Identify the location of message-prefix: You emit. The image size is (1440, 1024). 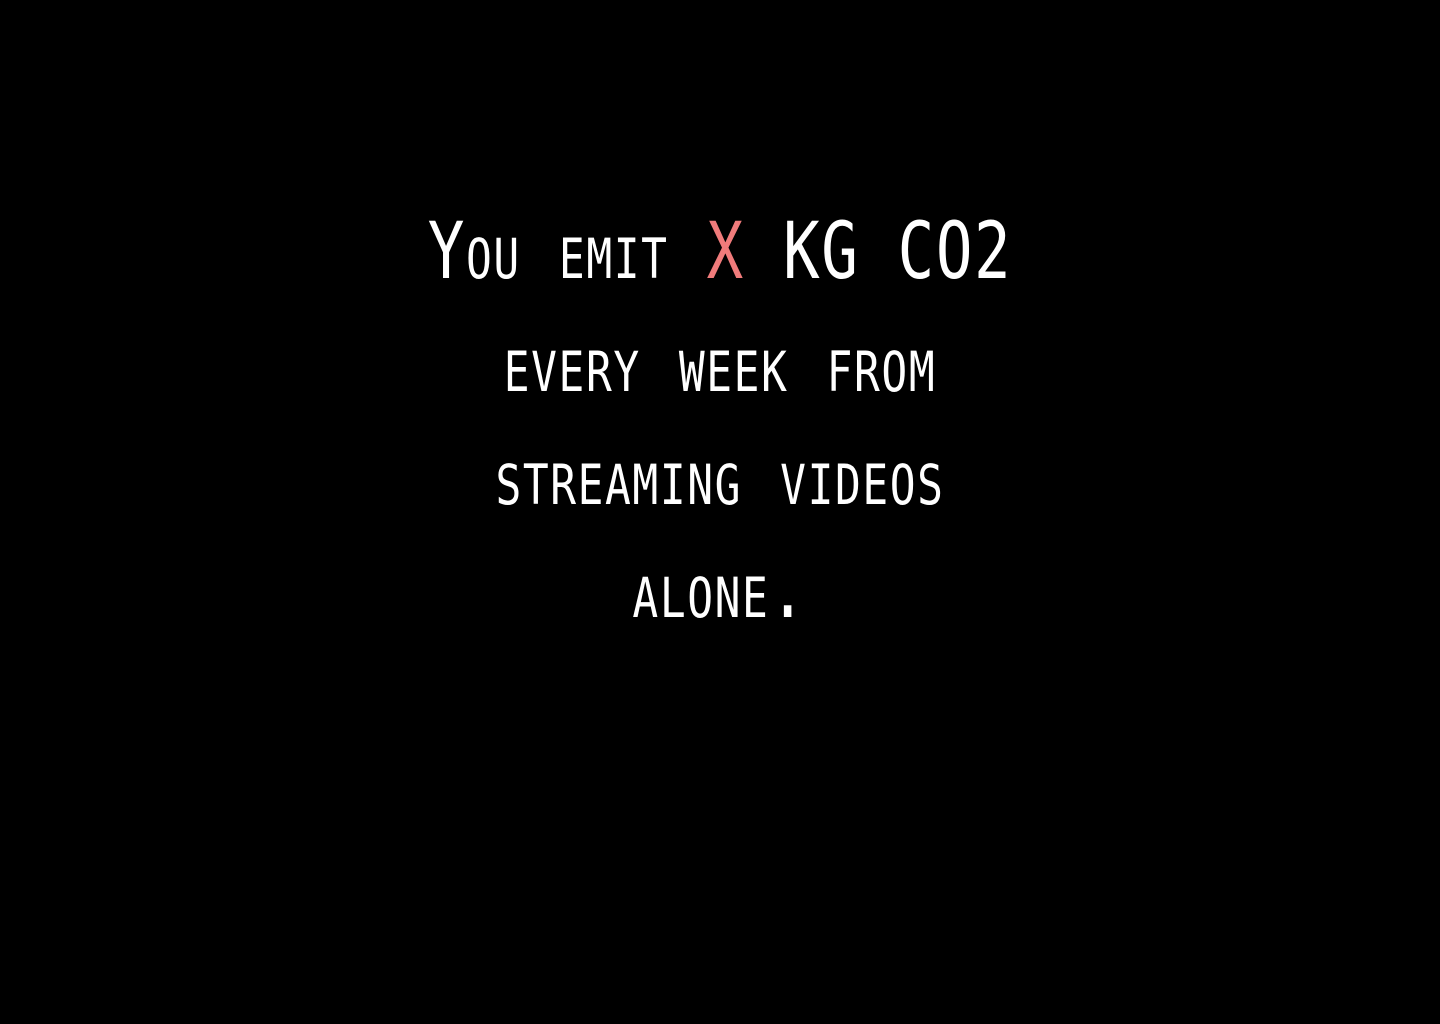
(567, 252).